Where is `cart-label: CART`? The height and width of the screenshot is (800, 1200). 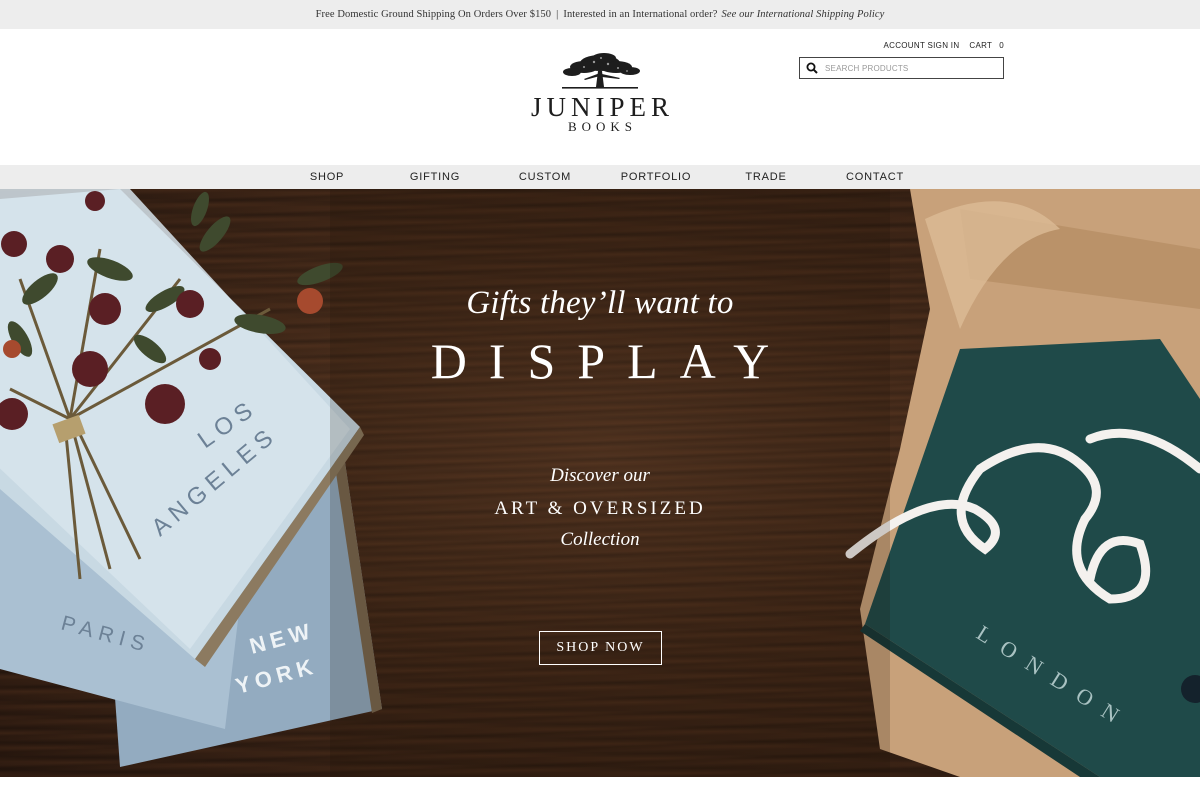 cart-label: CART is located at coordinates (981, 45).